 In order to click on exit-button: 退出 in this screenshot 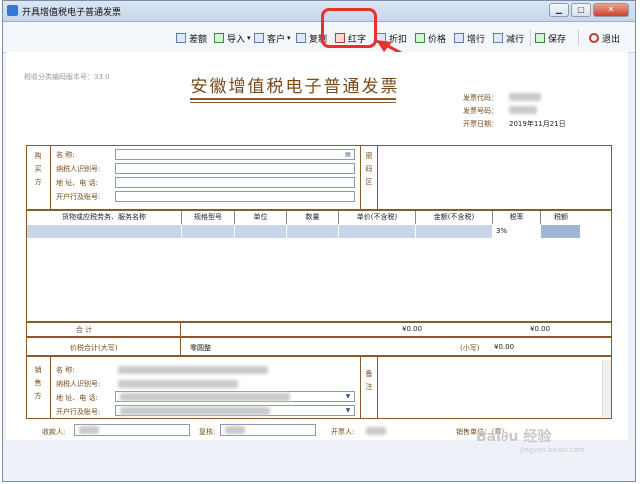, I will do `click(604, 38)`.